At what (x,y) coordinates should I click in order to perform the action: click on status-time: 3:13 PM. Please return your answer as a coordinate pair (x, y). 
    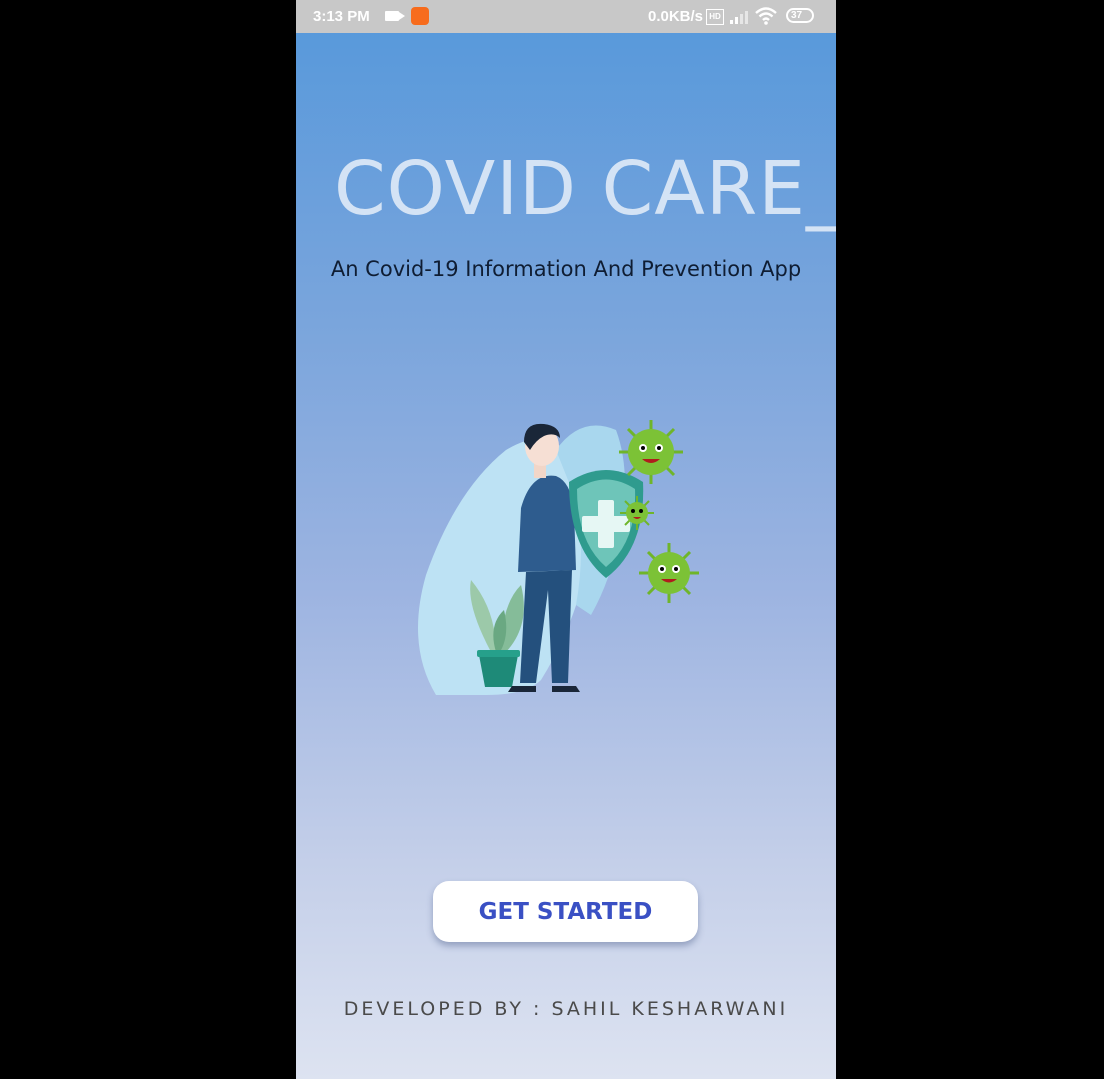
    Looking at the image, I should click on (341, 16).